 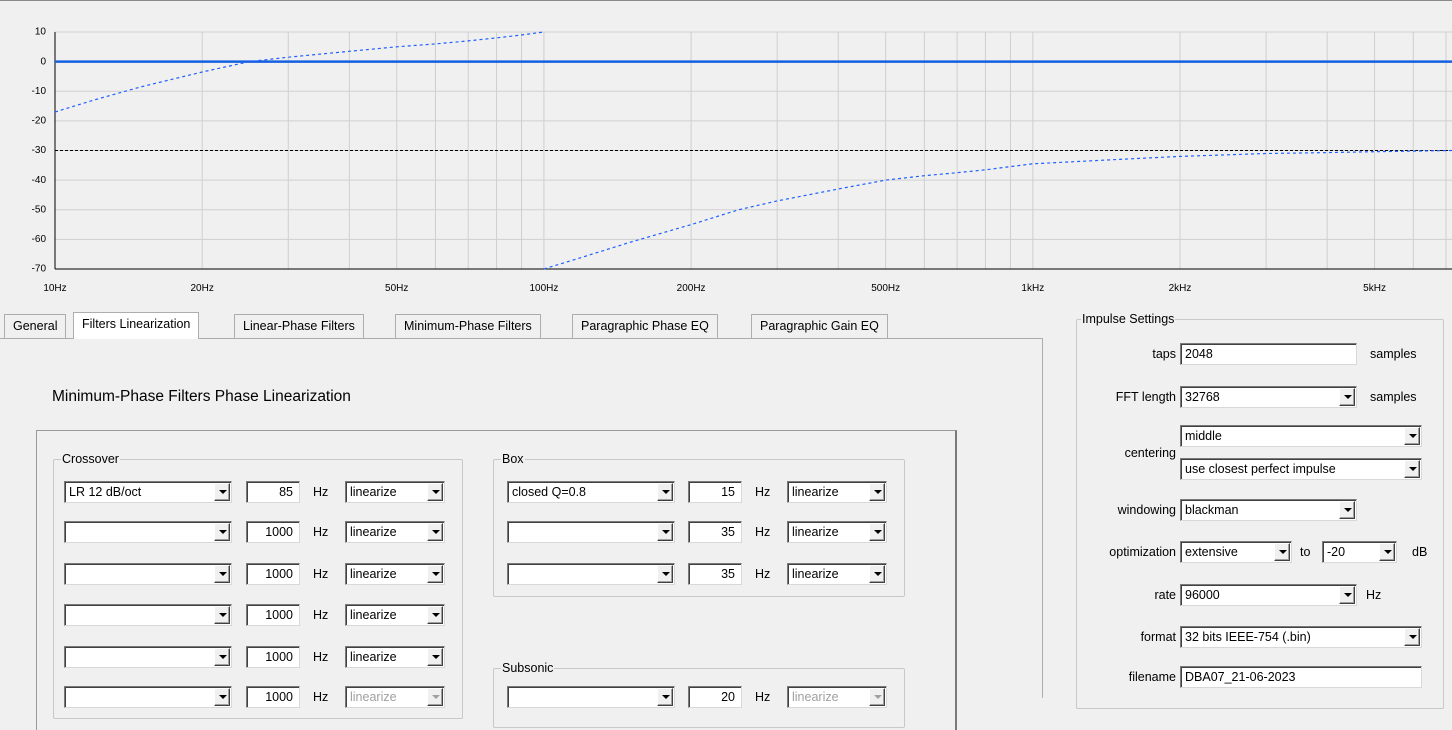 I want to click on y-tick-label: -50, so click(x=39, y=209).